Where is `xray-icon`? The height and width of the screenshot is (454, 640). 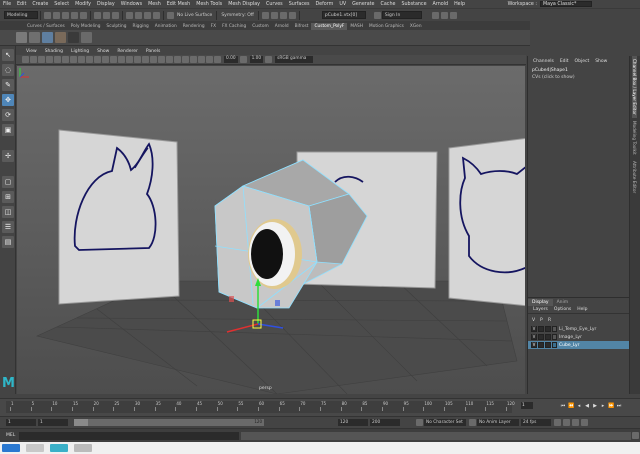
xray-icon is located at coordinates (193, 59).